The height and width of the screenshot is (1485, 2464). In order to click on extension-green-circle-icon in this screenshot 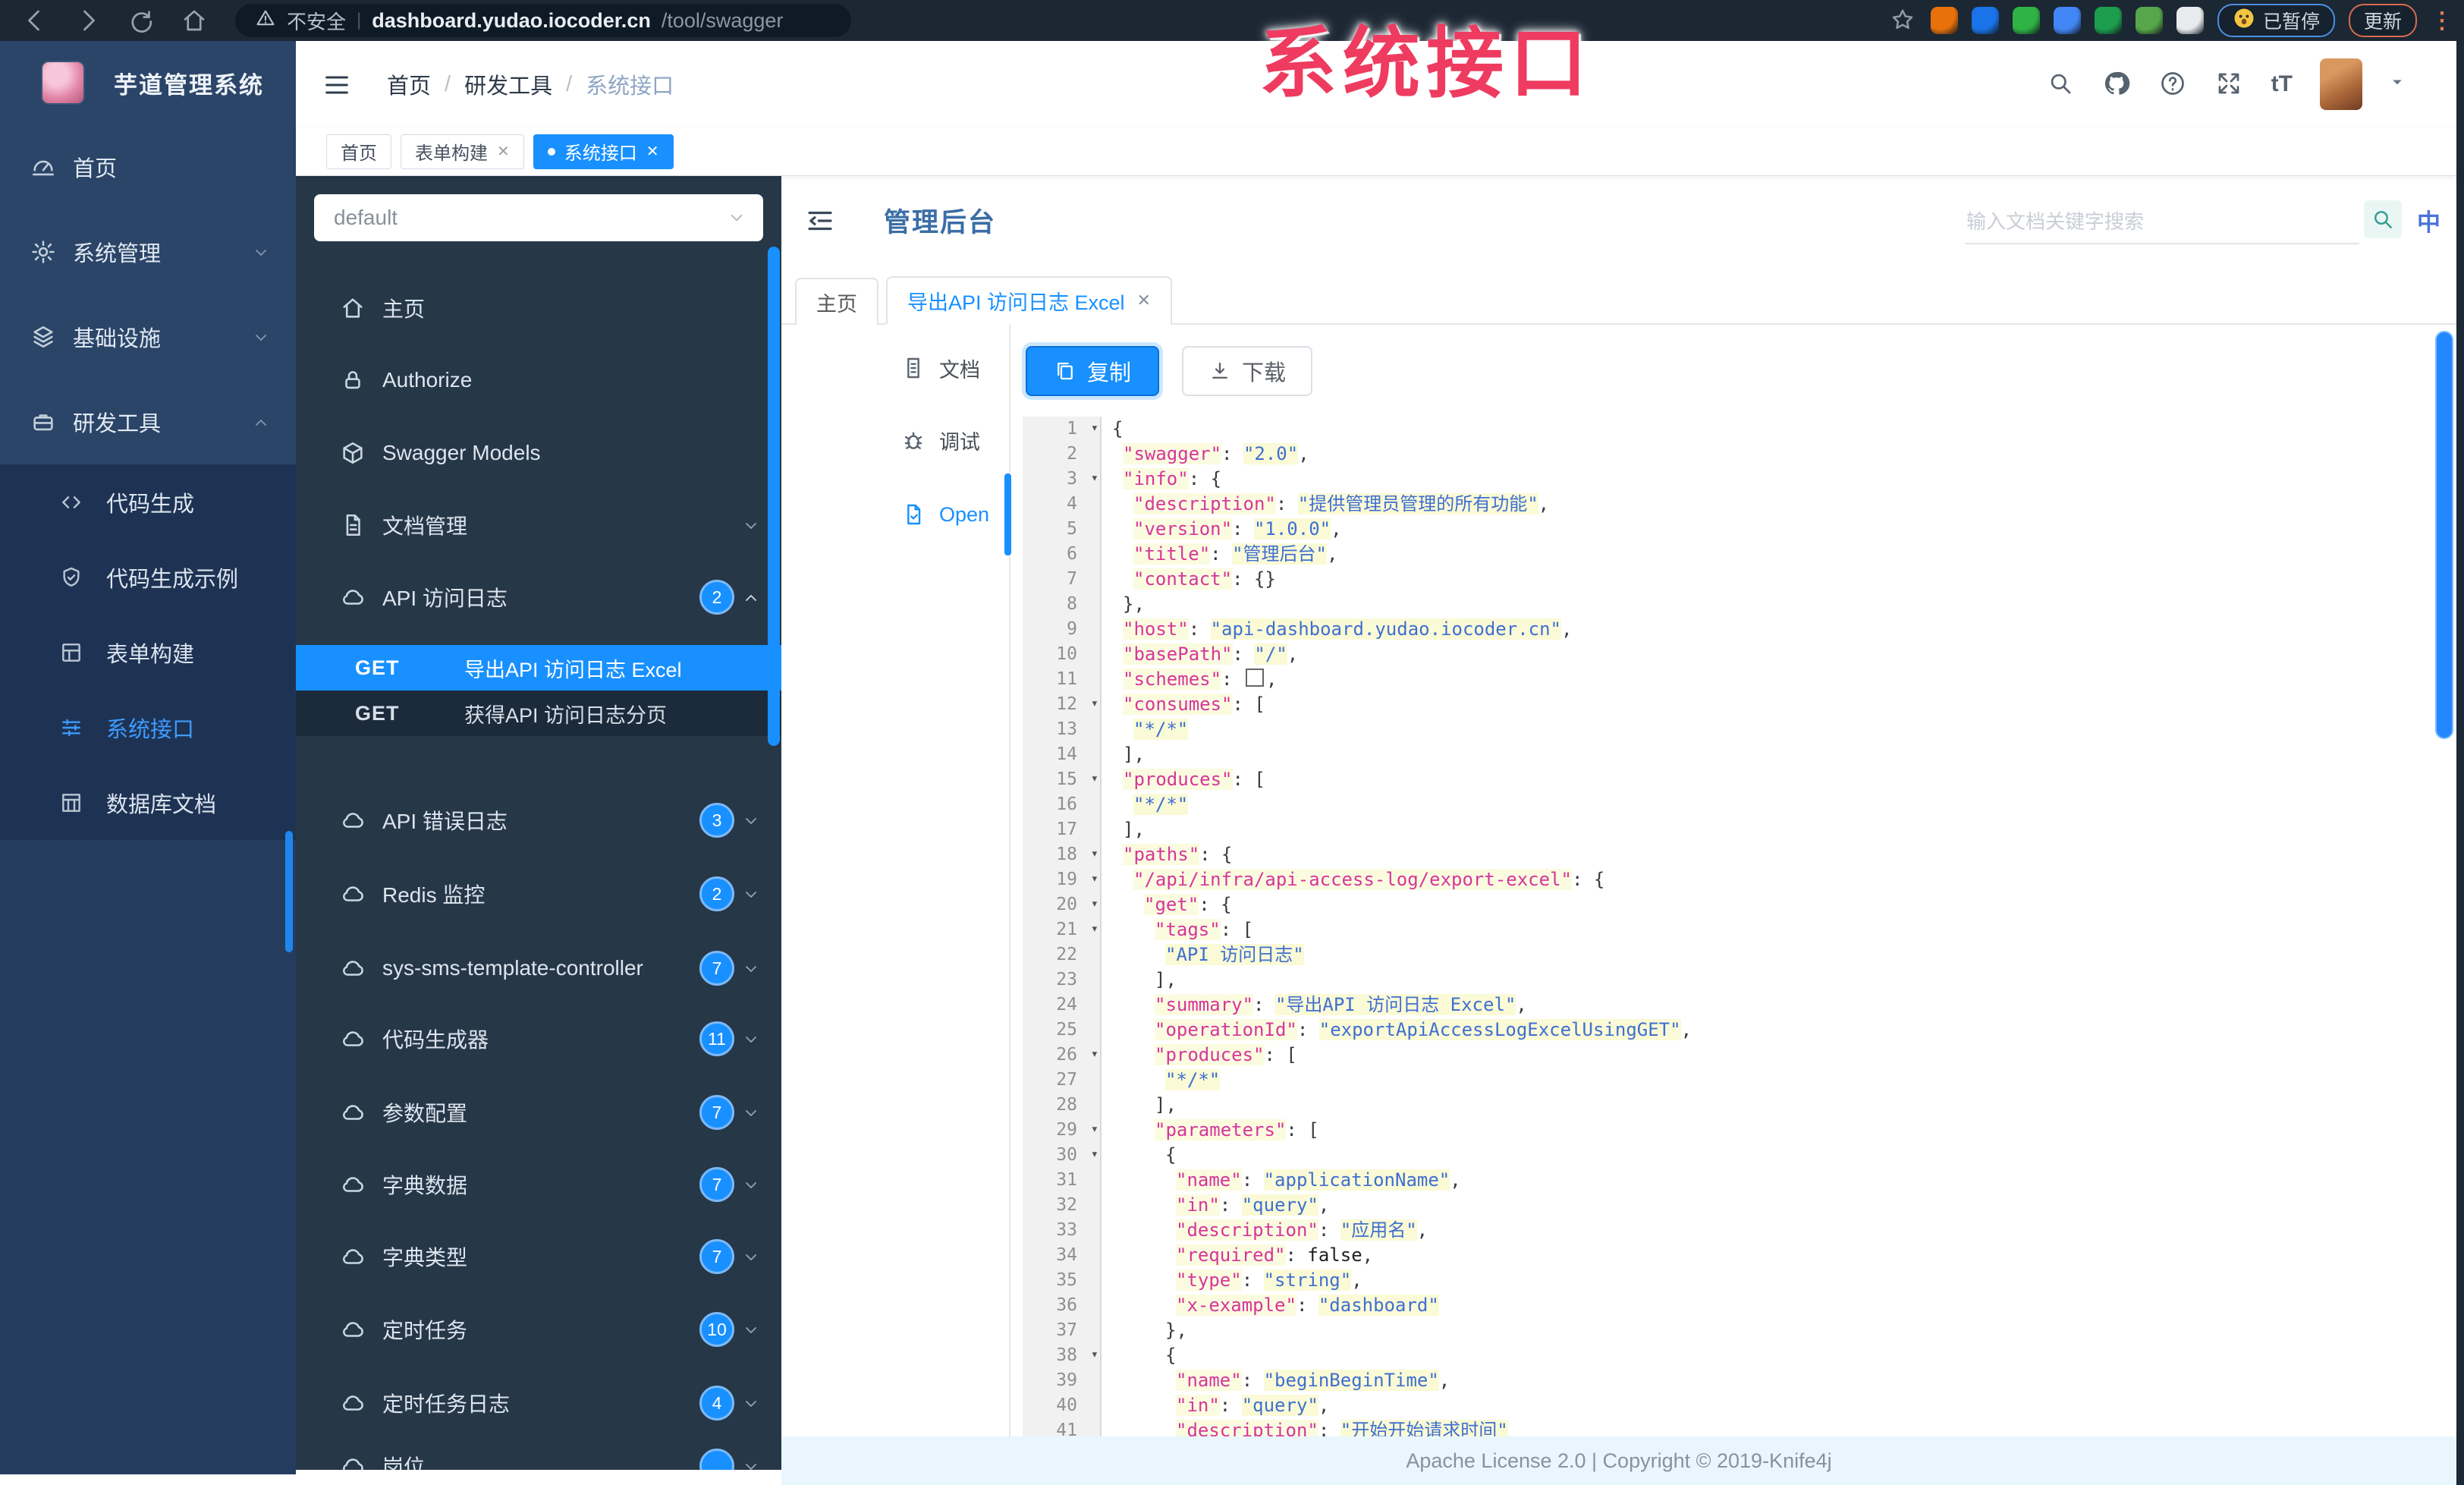, I will do `click(2026, 20)`.